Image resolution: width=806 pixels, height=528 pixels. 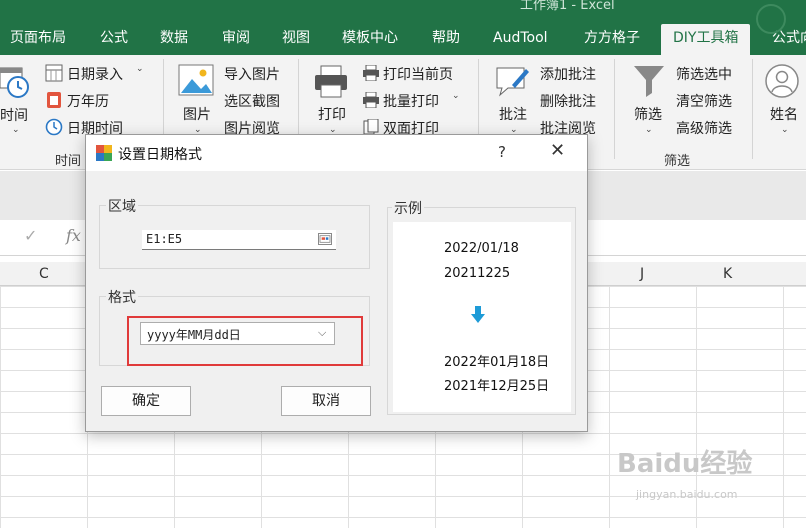 I want to click on add-comment-button: 添加批注, so click(x=568, y=74).